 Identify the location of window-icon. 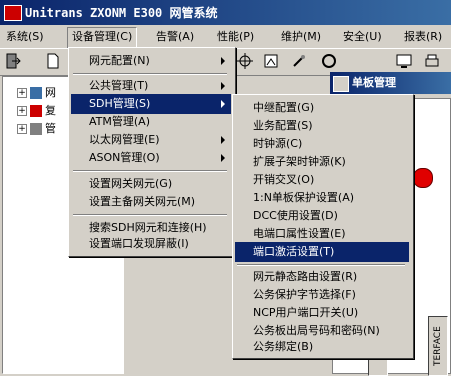
(341, 84).